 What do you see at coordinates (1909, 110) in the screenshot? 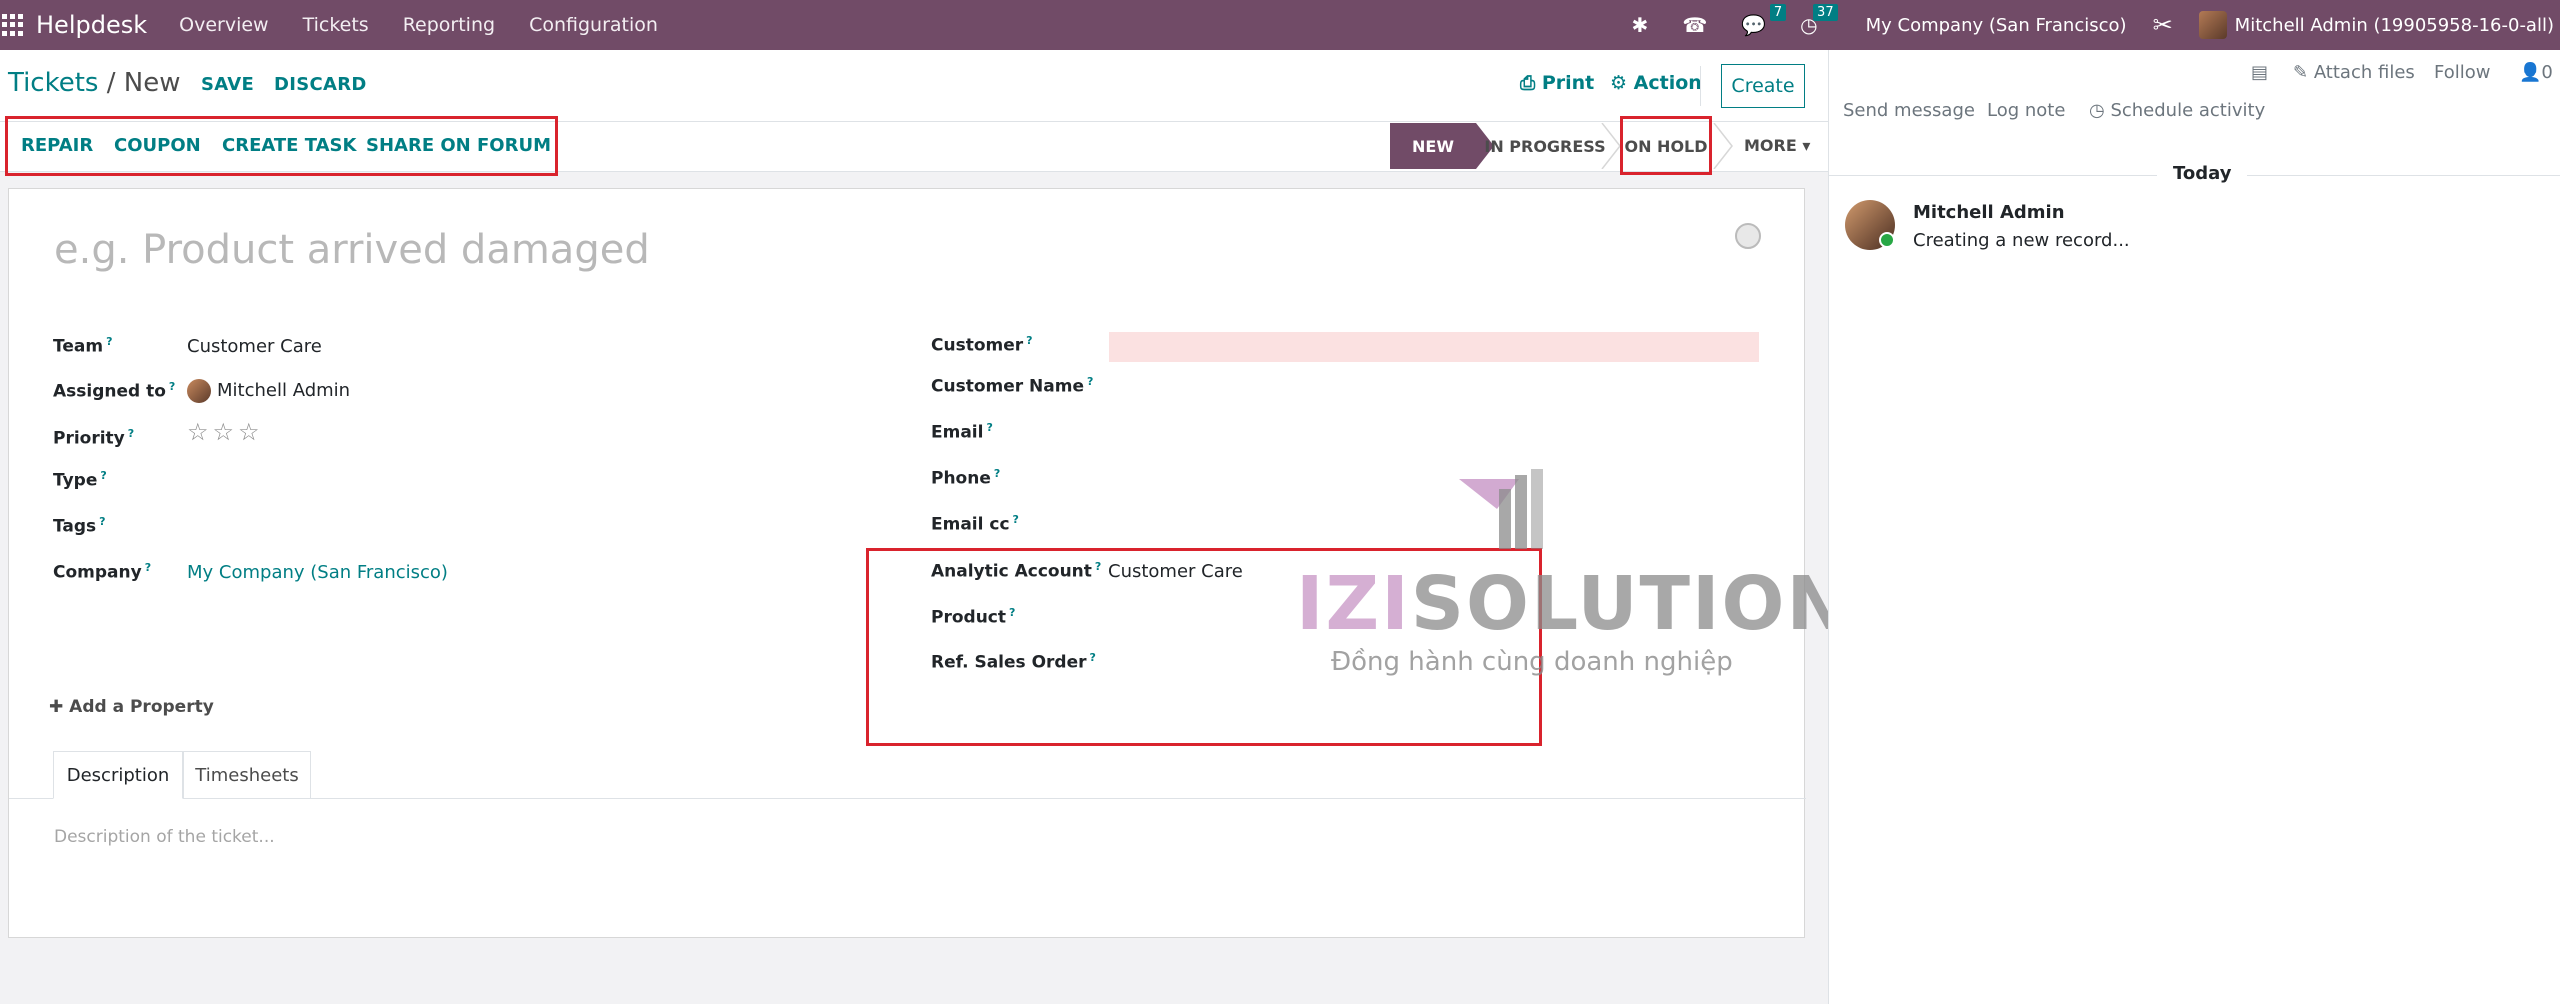
I see `send-message-button: Send message` at bounding box center [1909, 110].